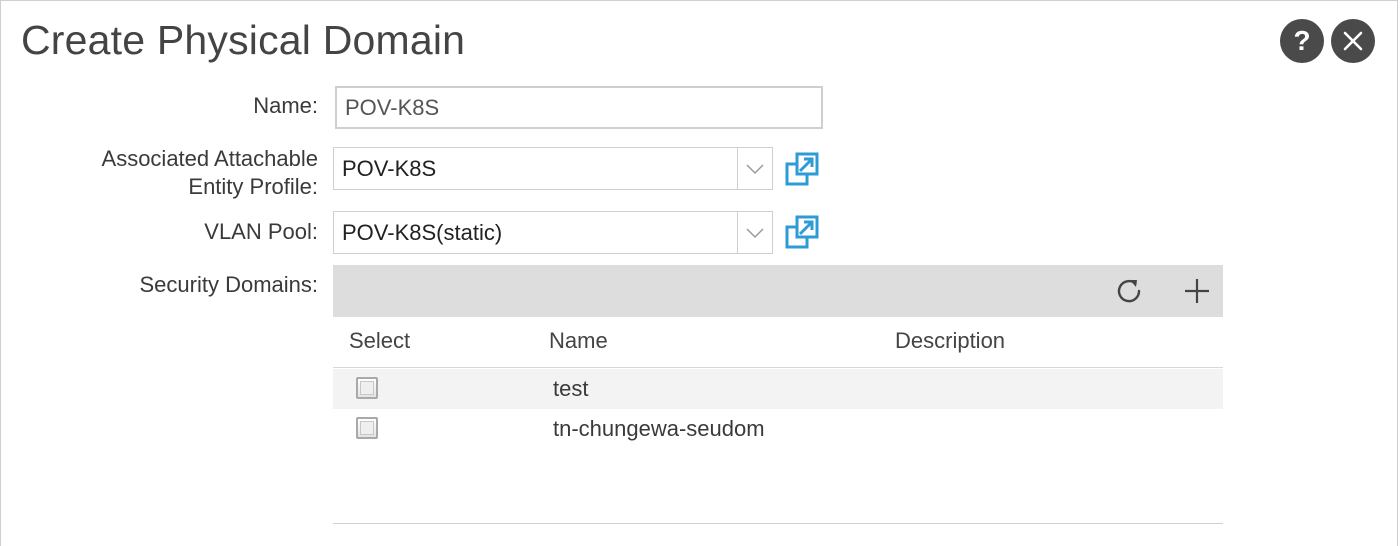  Describe the element at coordinates (659, 428) in the screenshot. I see `row-name: tn-chungewa-seudom` at that location.